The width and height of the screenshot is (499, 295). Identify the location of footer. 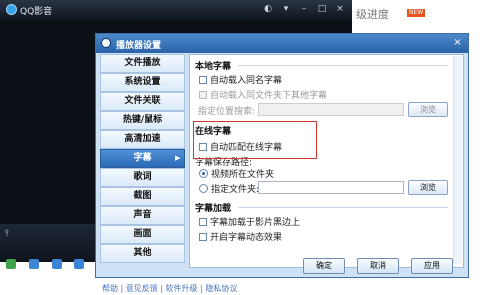
(249, 286).